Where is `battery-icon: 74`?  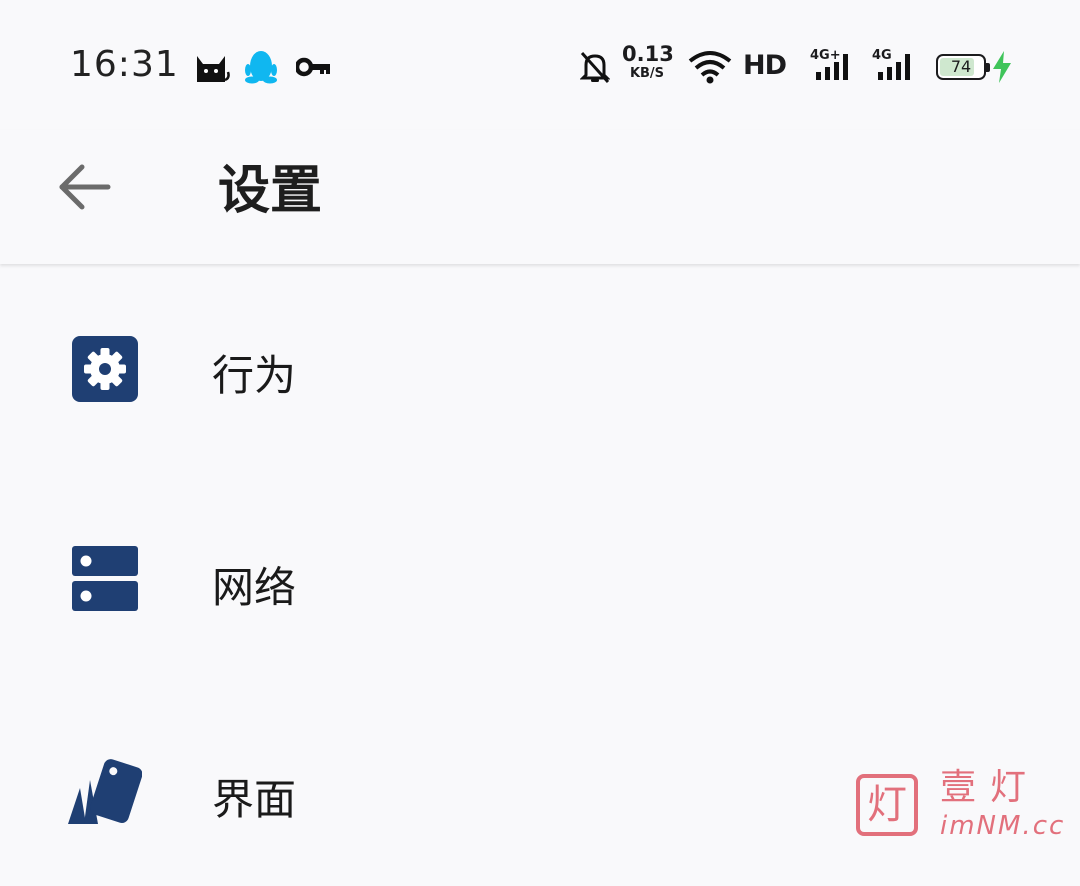
battery-icon: 74 is located at coordinates (963, 67).